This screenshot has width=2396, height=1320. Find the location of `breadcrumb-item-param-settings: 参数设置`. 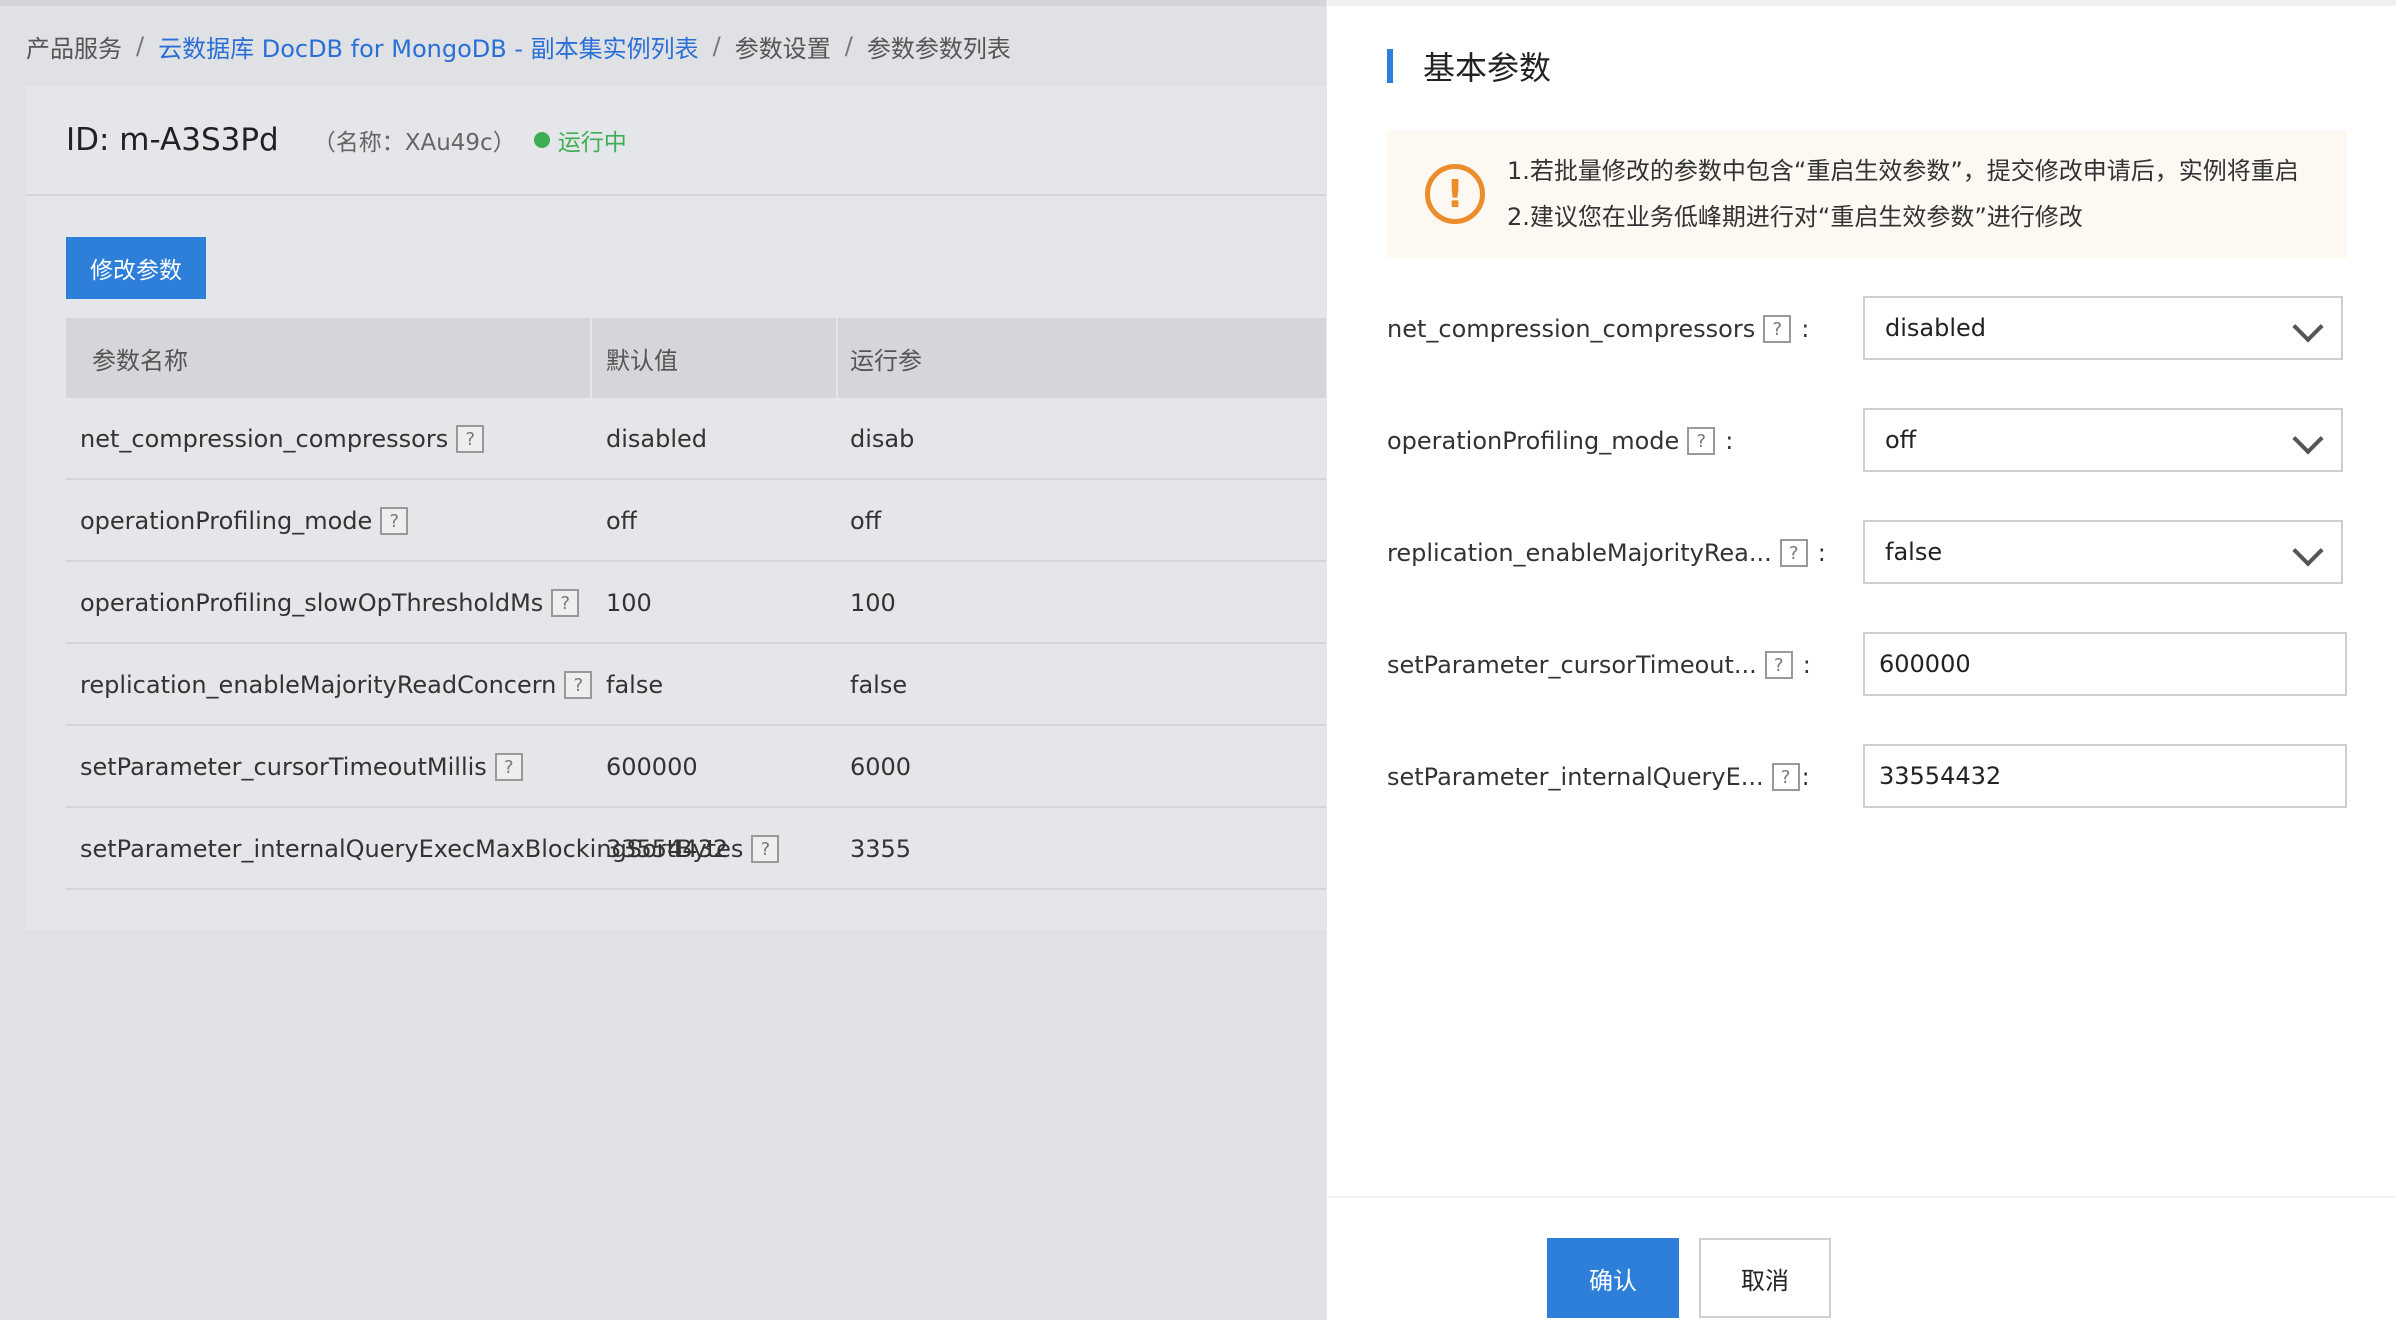

breadcrumb-item-param-settings: 参数设置 is located at coordinates (783, 46).